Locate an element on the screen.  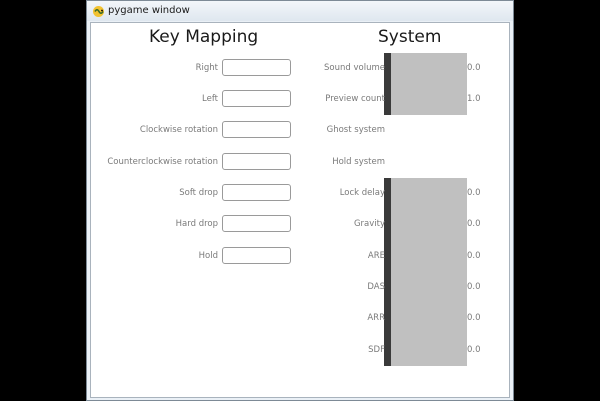
key-clockwise-label: Clockwise rotation is located at coordinates (178, 130).